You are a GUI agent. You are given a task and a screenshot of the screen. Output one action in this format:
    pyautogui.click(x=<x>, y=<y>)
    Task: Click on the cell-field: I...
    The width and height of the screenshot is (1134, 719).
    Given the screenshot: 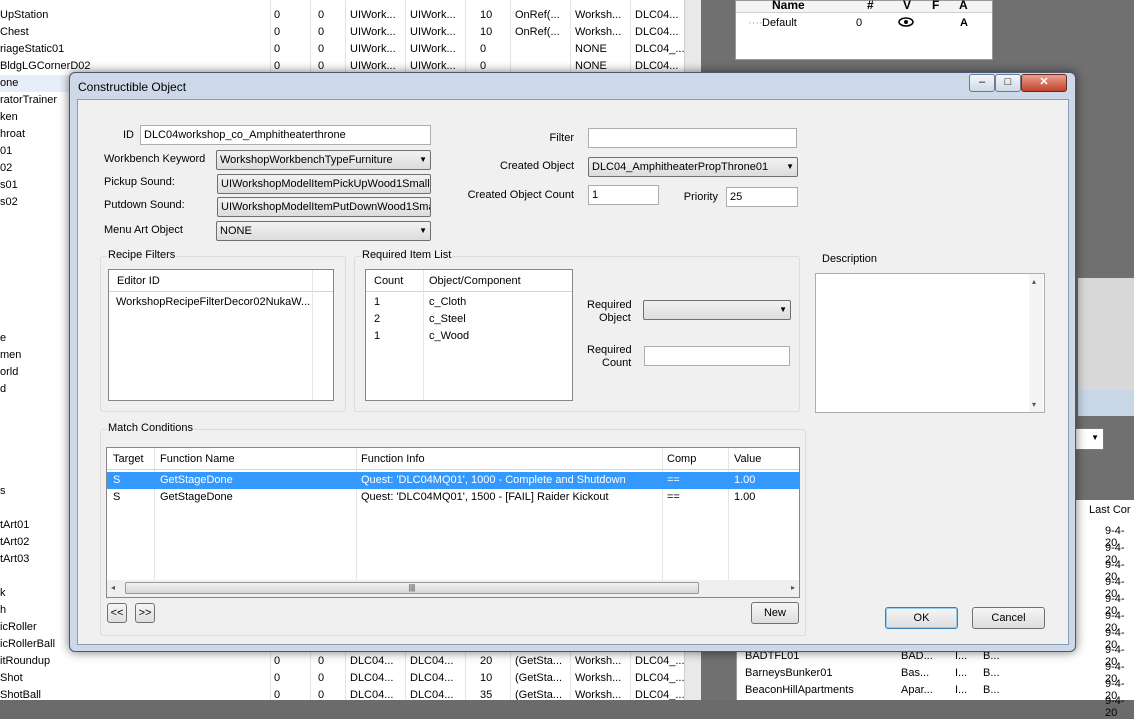 What is the action you would take?
    pyautogui.click(x=961, y=673)
    